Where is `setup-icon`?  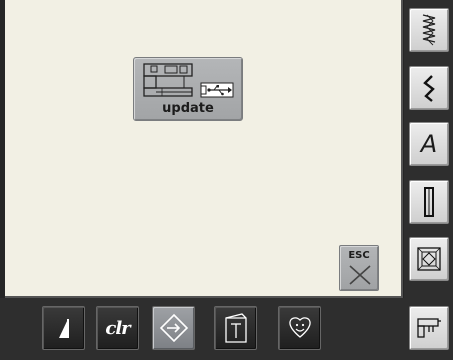
setup-icon is located at coordinates (429, 328).